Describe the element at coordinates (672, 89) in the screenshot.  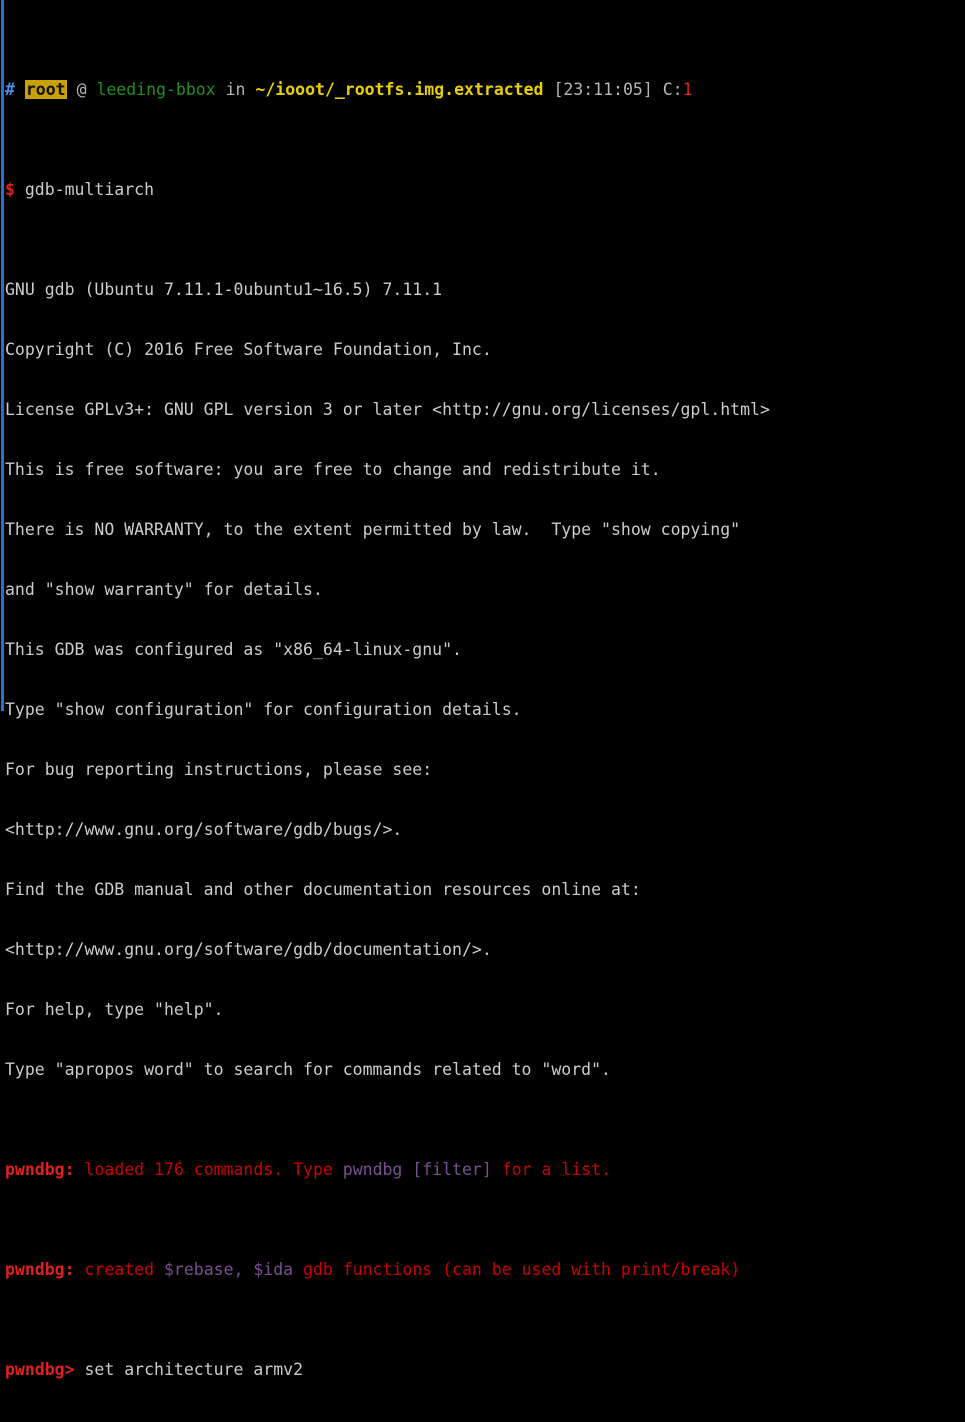
I see `prompt-exit-label: C:` at that location.